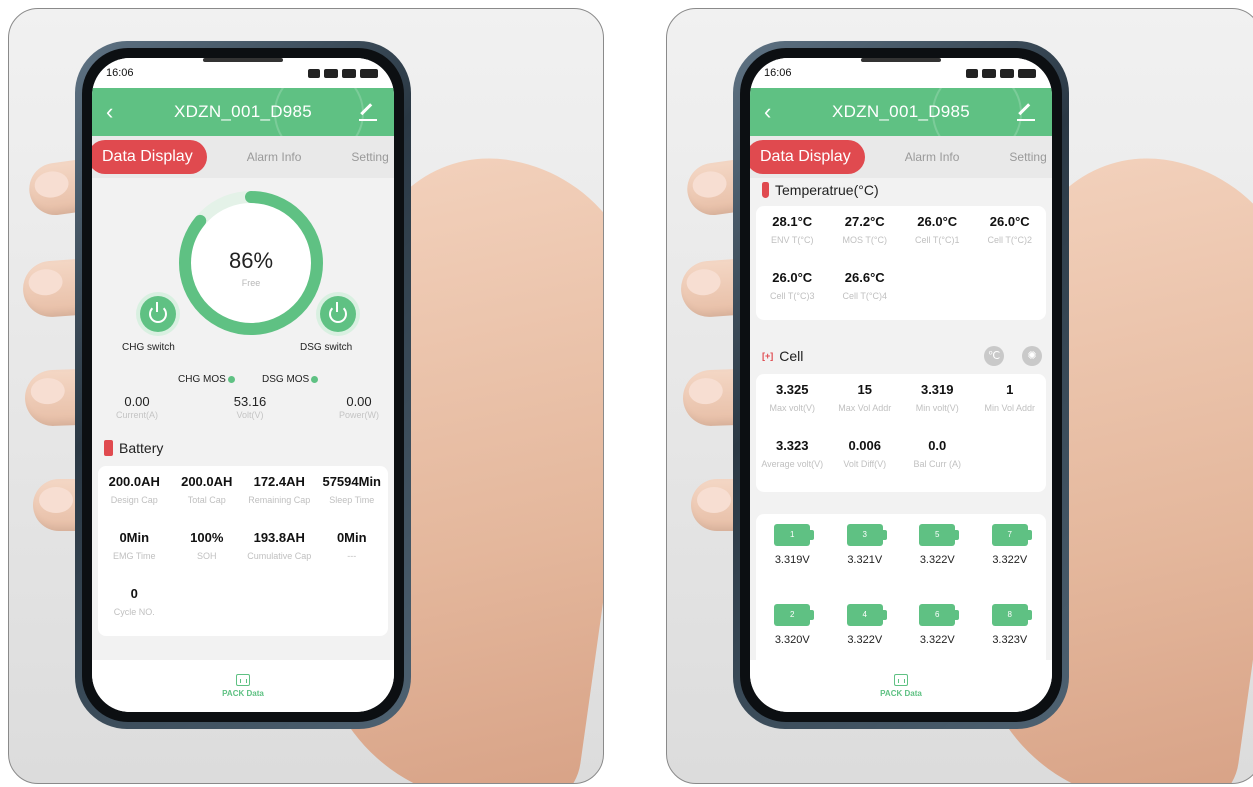  I want to click on stat-value: 0Min, so click(134, 537).